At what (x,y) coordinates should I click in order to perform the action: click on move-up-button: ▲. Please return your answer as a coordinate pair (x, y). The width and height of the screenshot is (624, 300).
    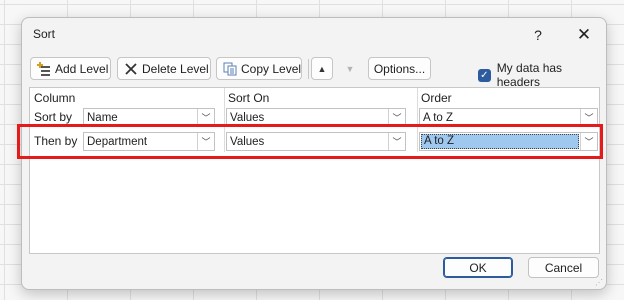
    Looking at the image, I should click on (322, 68).